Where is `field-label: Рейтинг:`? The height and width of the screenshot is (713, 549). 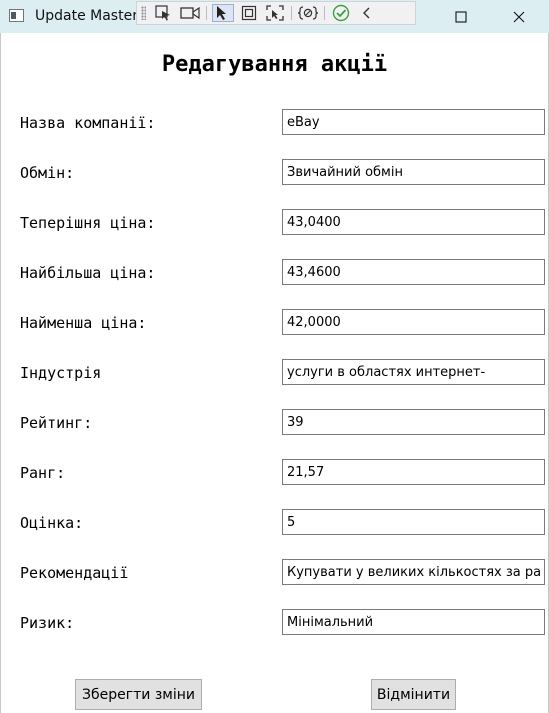 field-label: Рейтинг: is located at coordinates (56, 423).